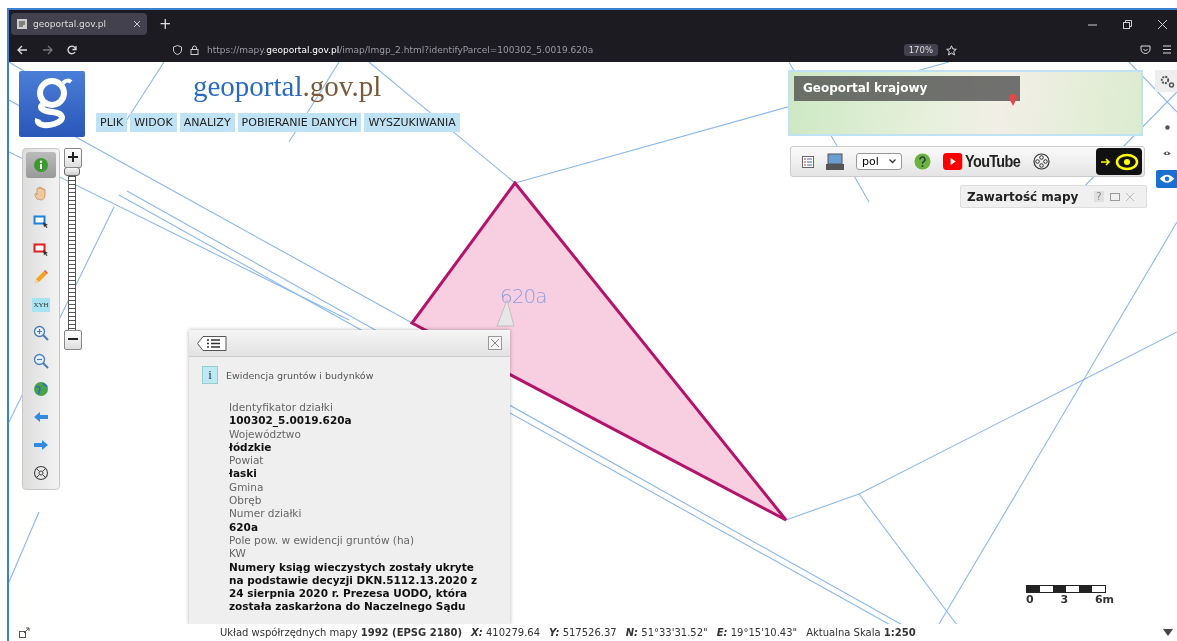  What do you see at coordinates (322, 540) in the screenshot?
I see `field-label: Pole pow. w ewidencji gruntów (ha)` at bounding box center [322, 540].